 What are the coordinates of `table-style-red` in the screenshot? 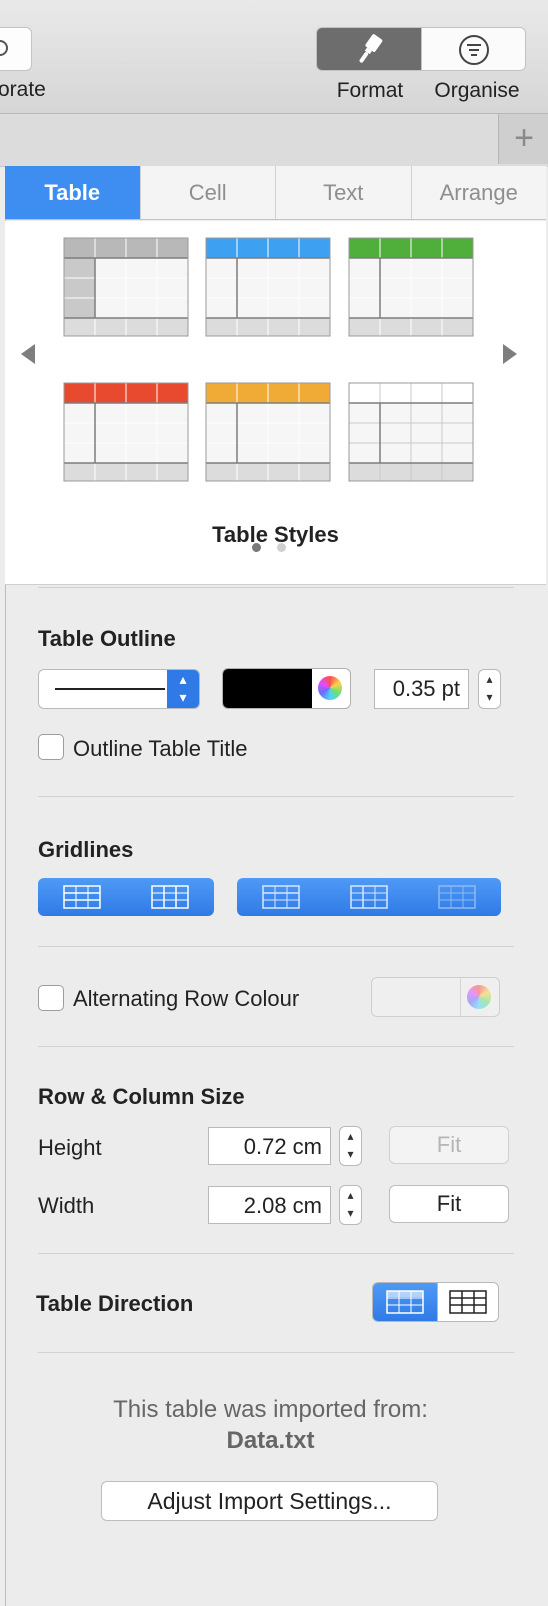 It's located at (126, 432).